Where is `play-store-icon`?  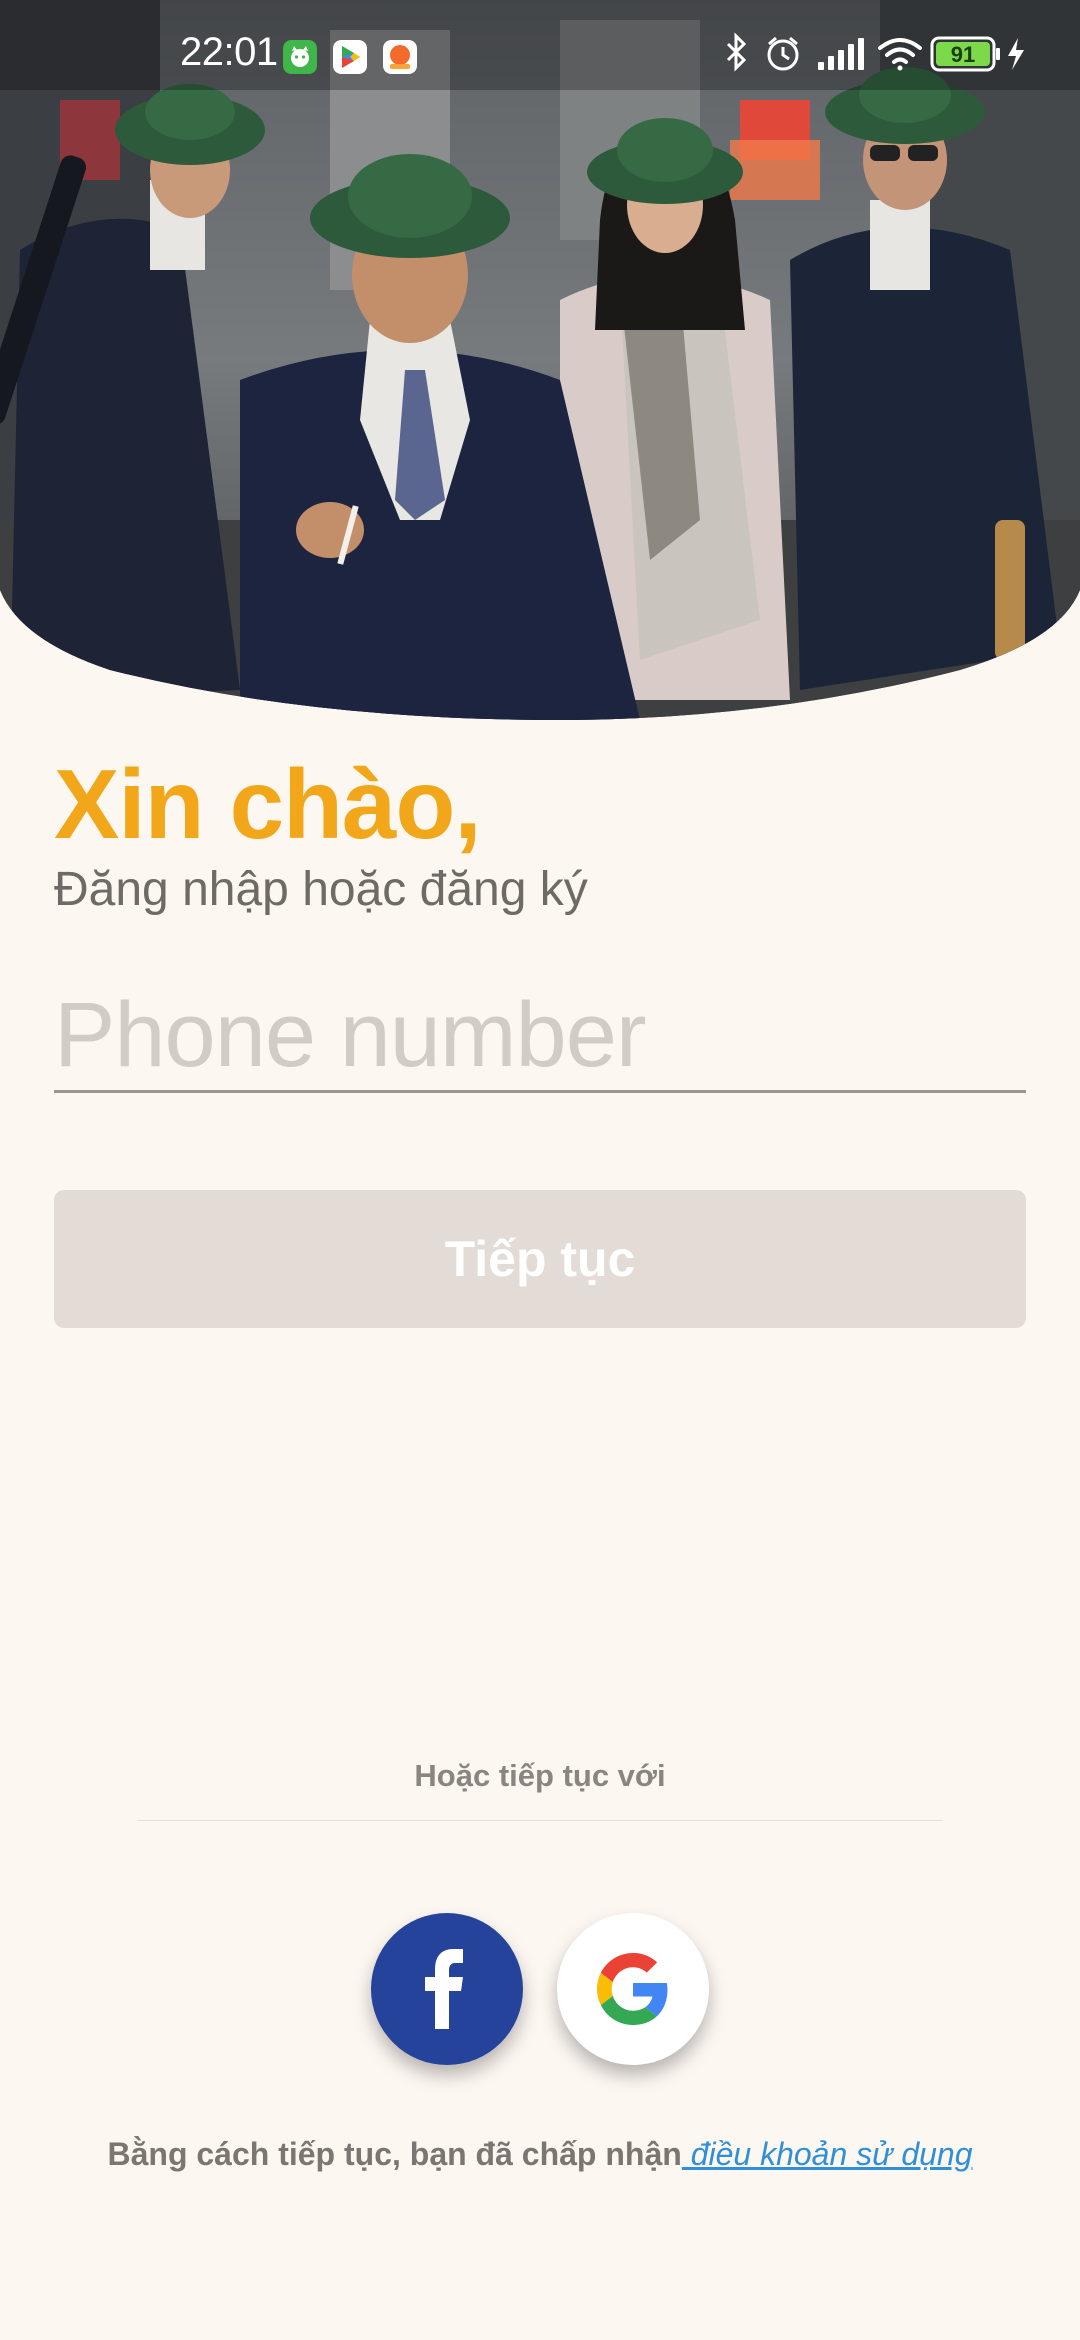 play-store-icon is located at coordinates (350, 57).